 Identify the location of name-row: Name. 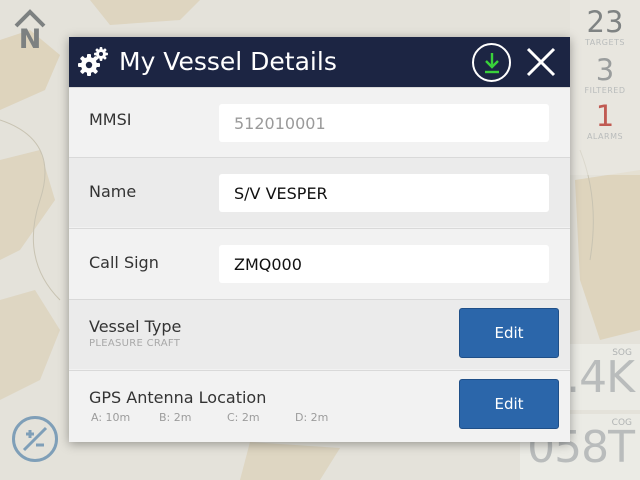
(319, 192).